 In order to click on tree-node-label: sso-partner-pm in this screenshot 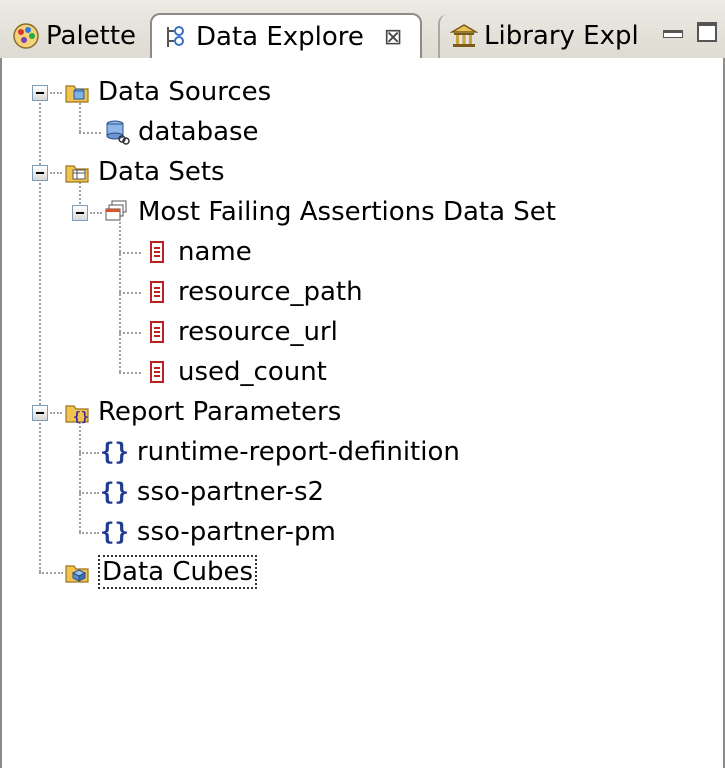, I will do `click(236, 532)`.